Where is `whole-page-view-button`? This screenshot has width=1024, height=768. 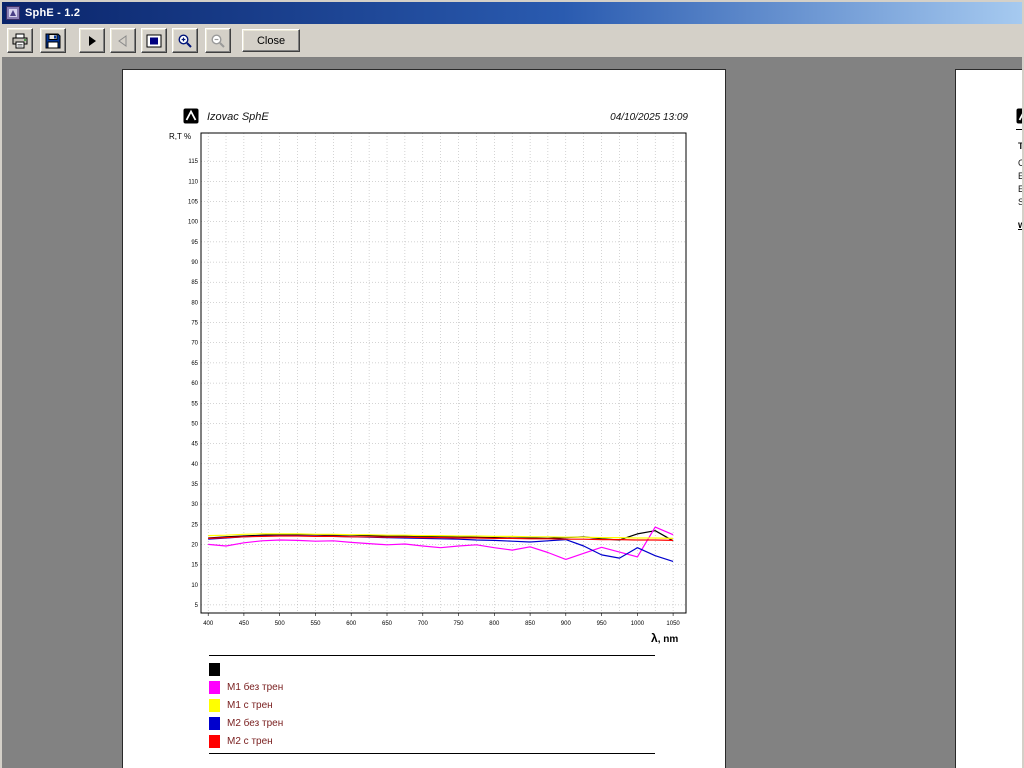
whole-page-view-button is located at coordinates (154, 40).